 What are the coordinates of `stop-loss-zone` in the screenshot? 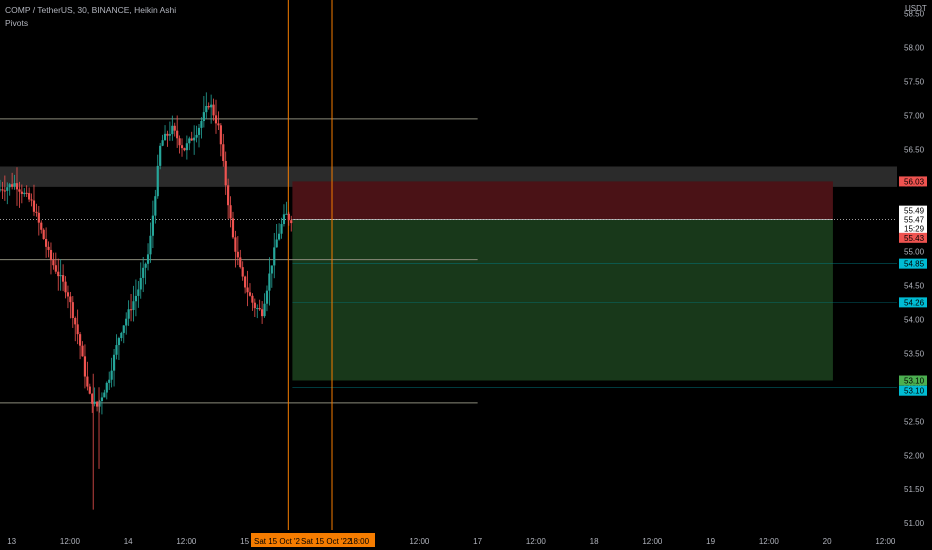 It's located at (562, 200).